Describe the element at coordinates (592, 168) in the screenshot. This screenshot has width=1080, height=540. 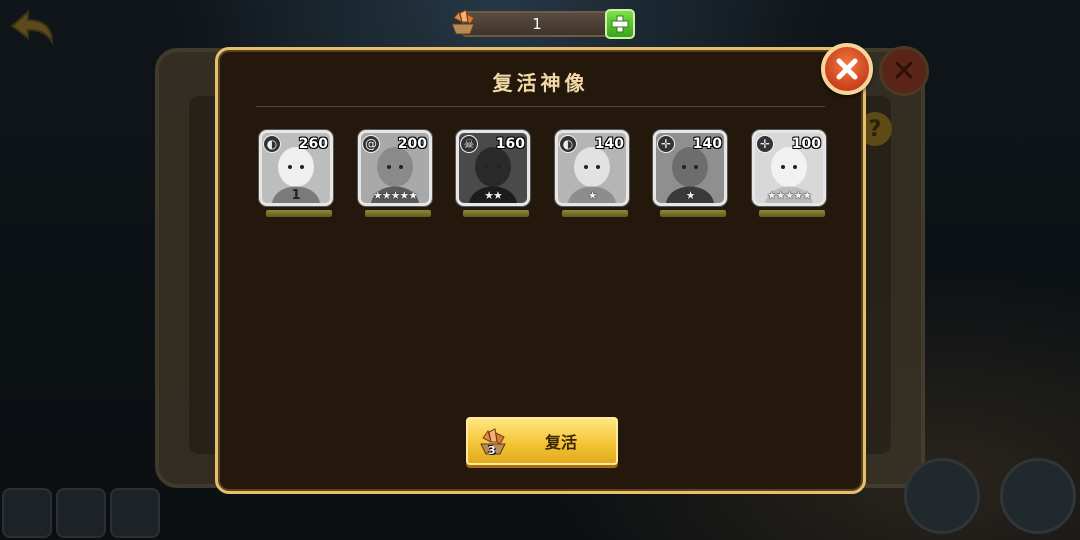
I see `hero-portrait: ◐ 140 ★` at that location.